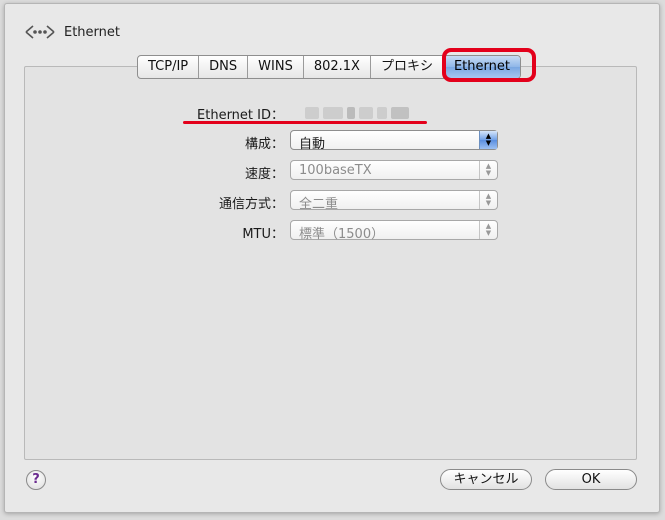 Image resolution: width=665 pixels, height=520 pixels. I want to click on tab-8021x: 802.1X, so click(337, 67).